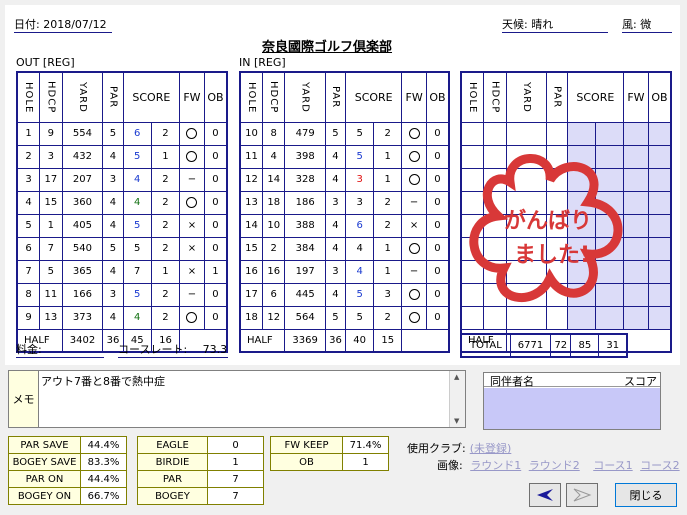 This screenshot has height=515, width=687. I want to click on cell-hdcp: 9, so click(51, 133).